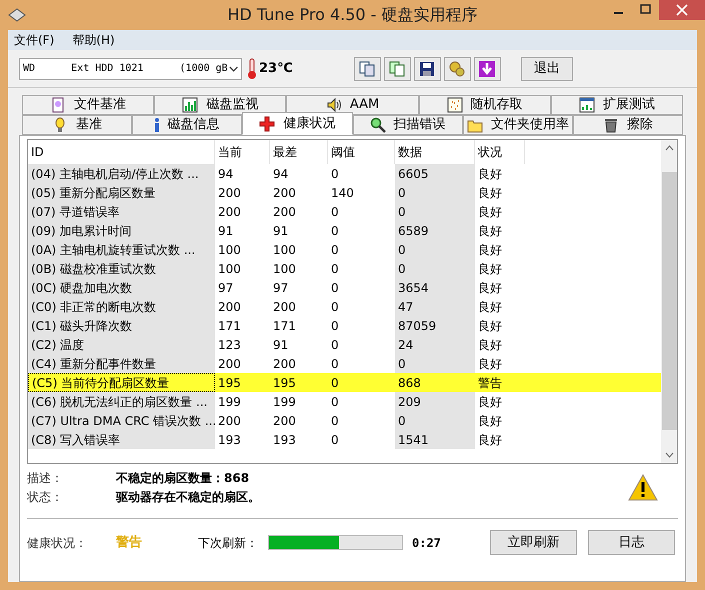 The width and height of the screenshot is (705, 590). Describe the element at coordinates (500, 152) in the screenshot. I see `column-header: 状况` at that location.